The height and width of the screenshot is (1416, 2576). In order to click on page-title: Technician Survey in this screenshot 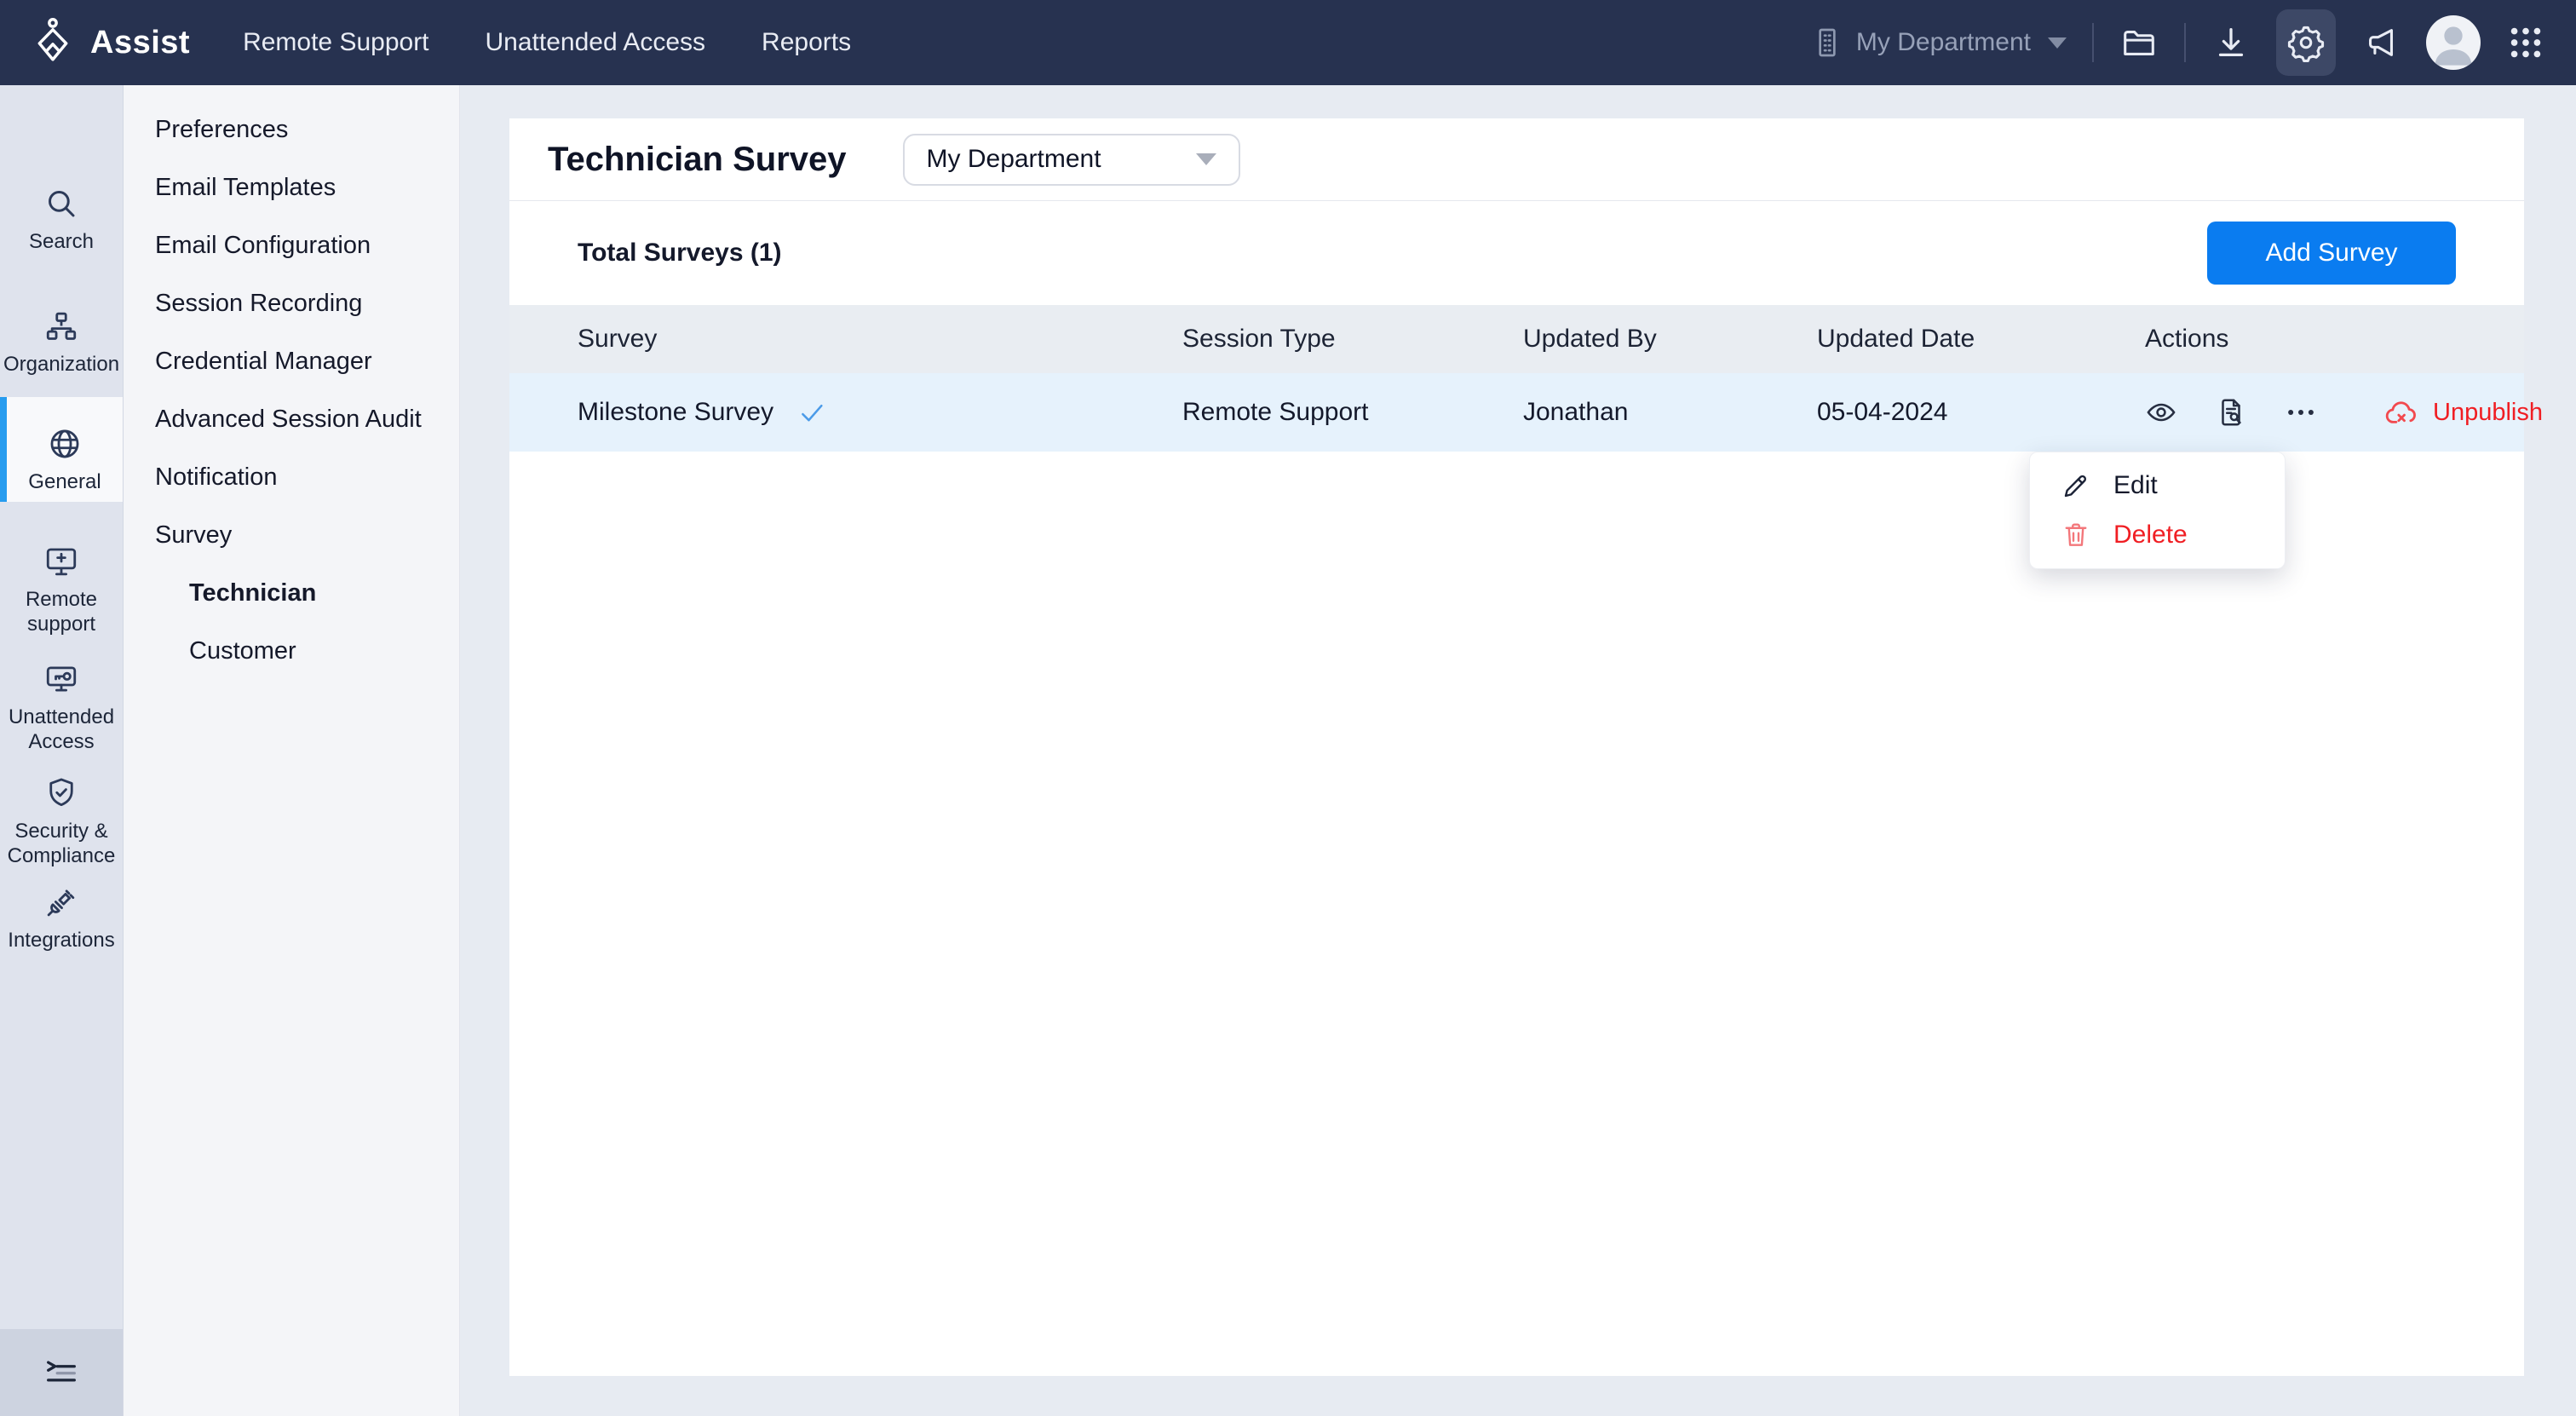, I will do `click(697, 159)`.